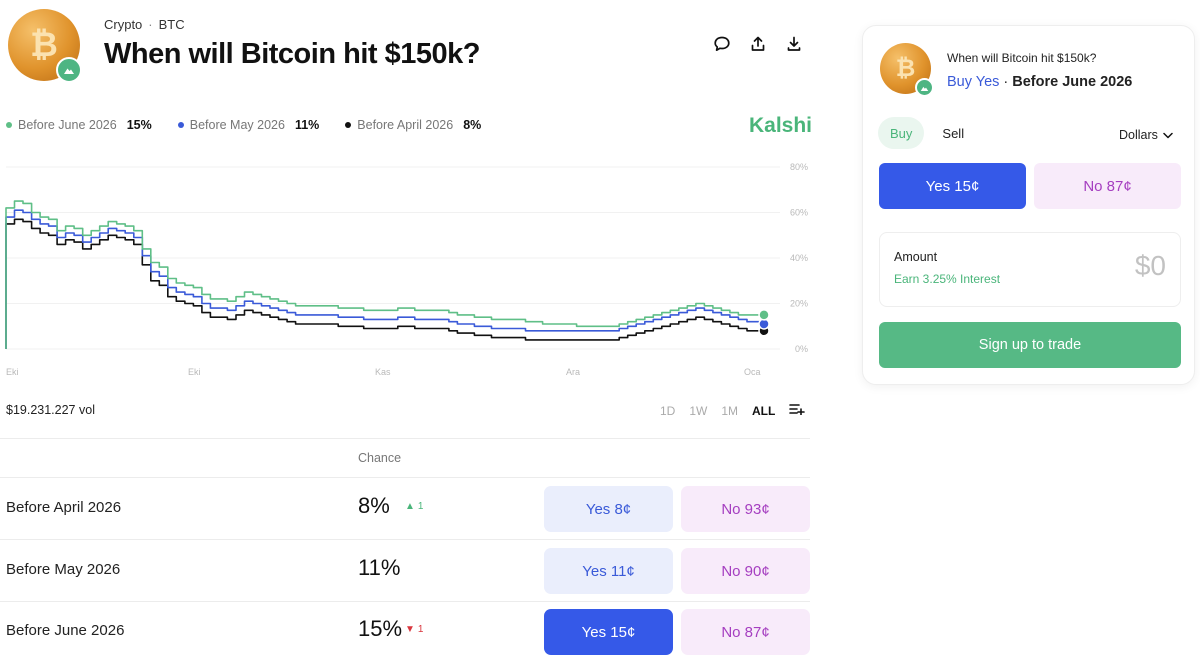 The image size is (1200, 659). Describe the element at coordinates (144, 24) in the screenshot. I see `breadcrumb: Crypto · BTC` at that location.